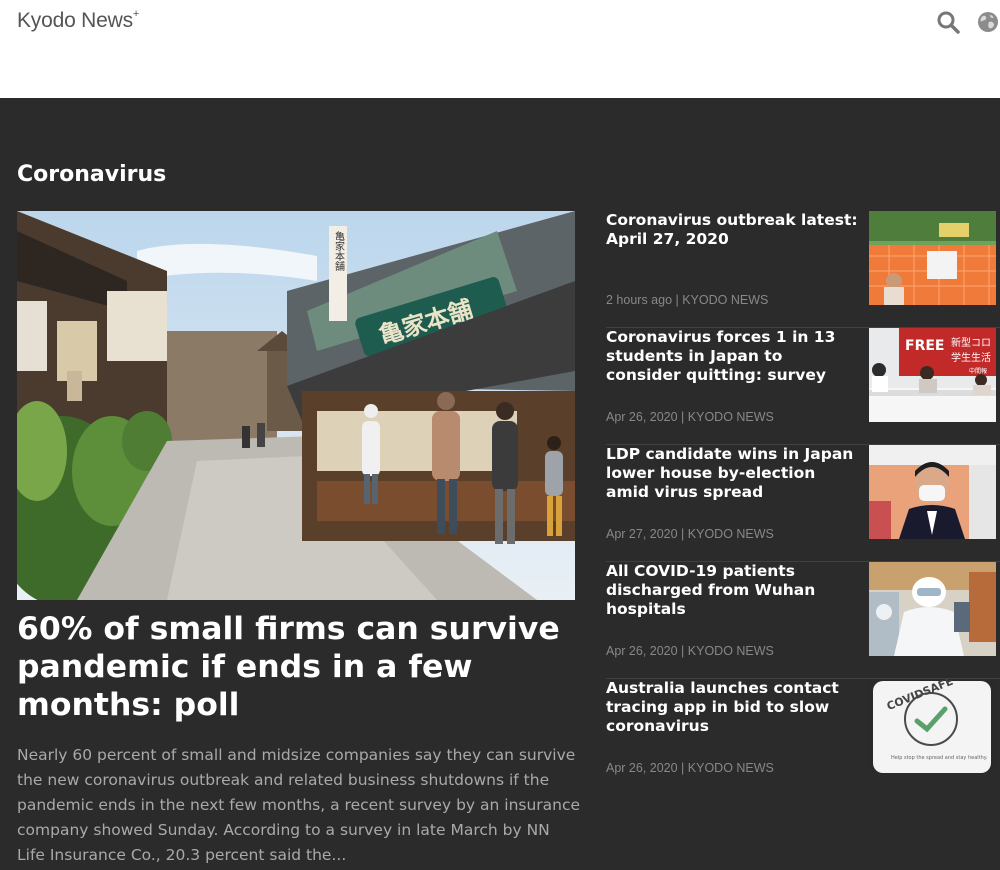  I want to click on svg-text:Help stop the spread and stay: Help stop the spread and stay healthy., so click(939, 758).